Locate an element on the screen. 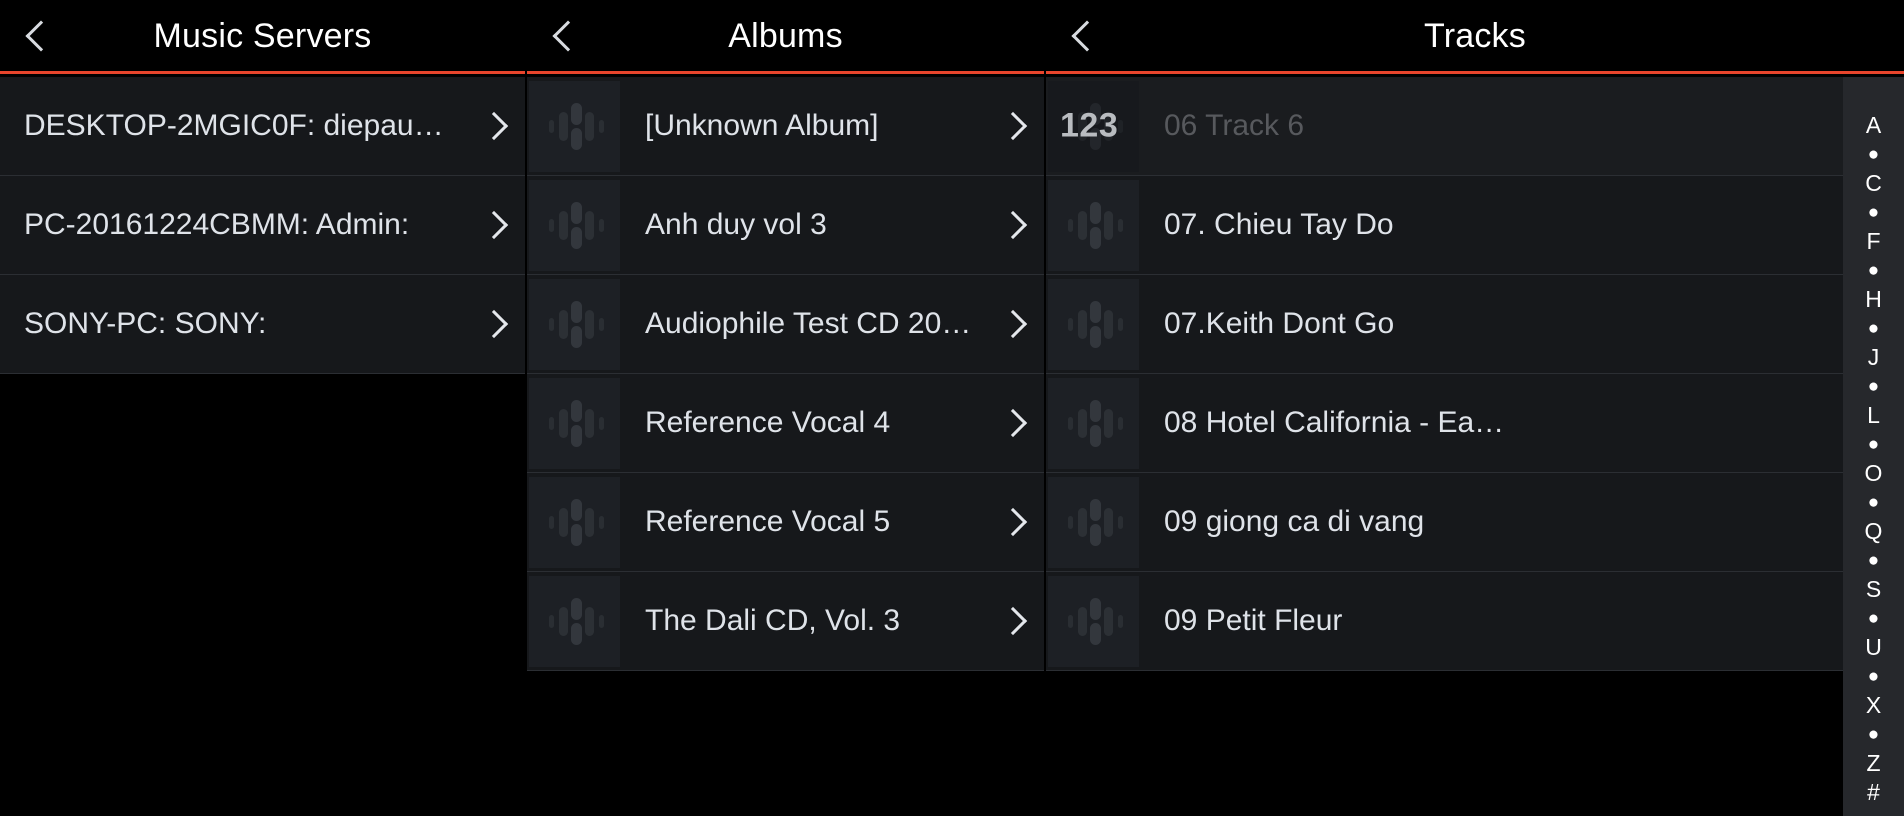 Image resolution: width=1904 pixels, height=816 pixels. back-button-albums is located at coordinates (564, 36).